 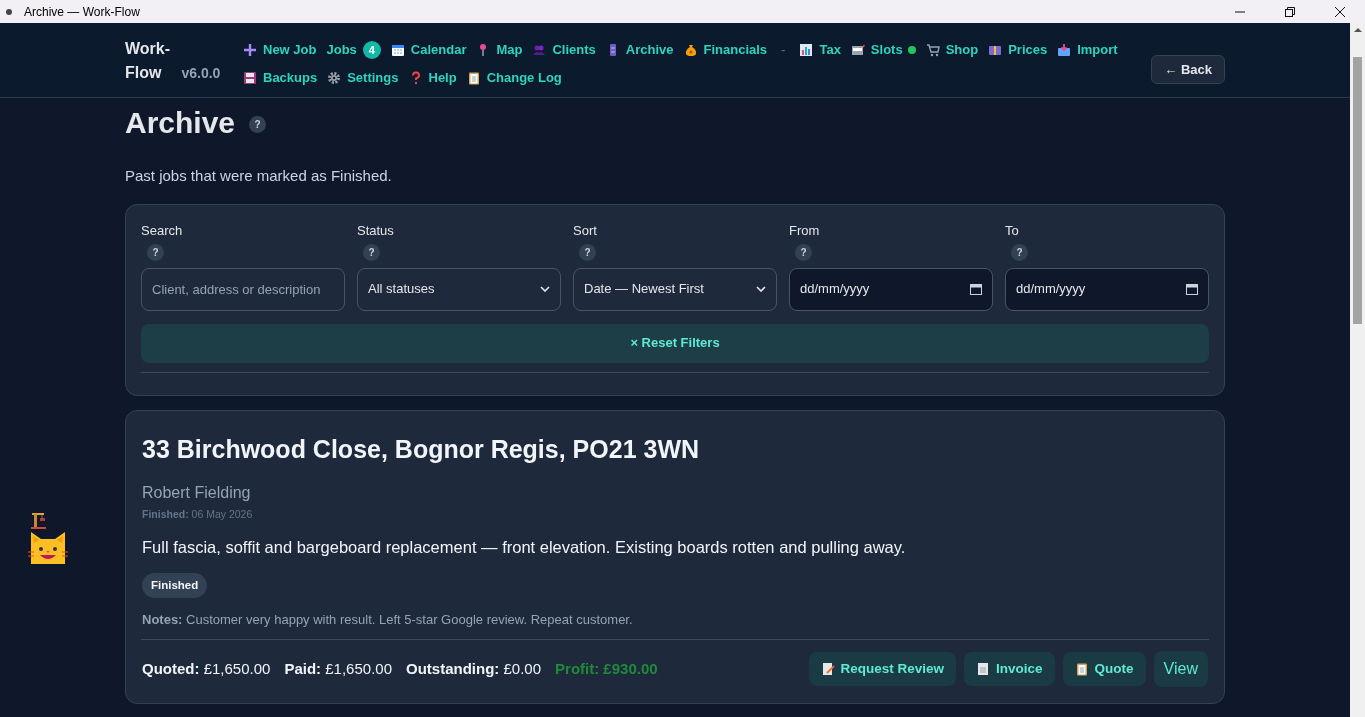 I want to click on version-label: v6.0.0, so click(x=201, y=73).